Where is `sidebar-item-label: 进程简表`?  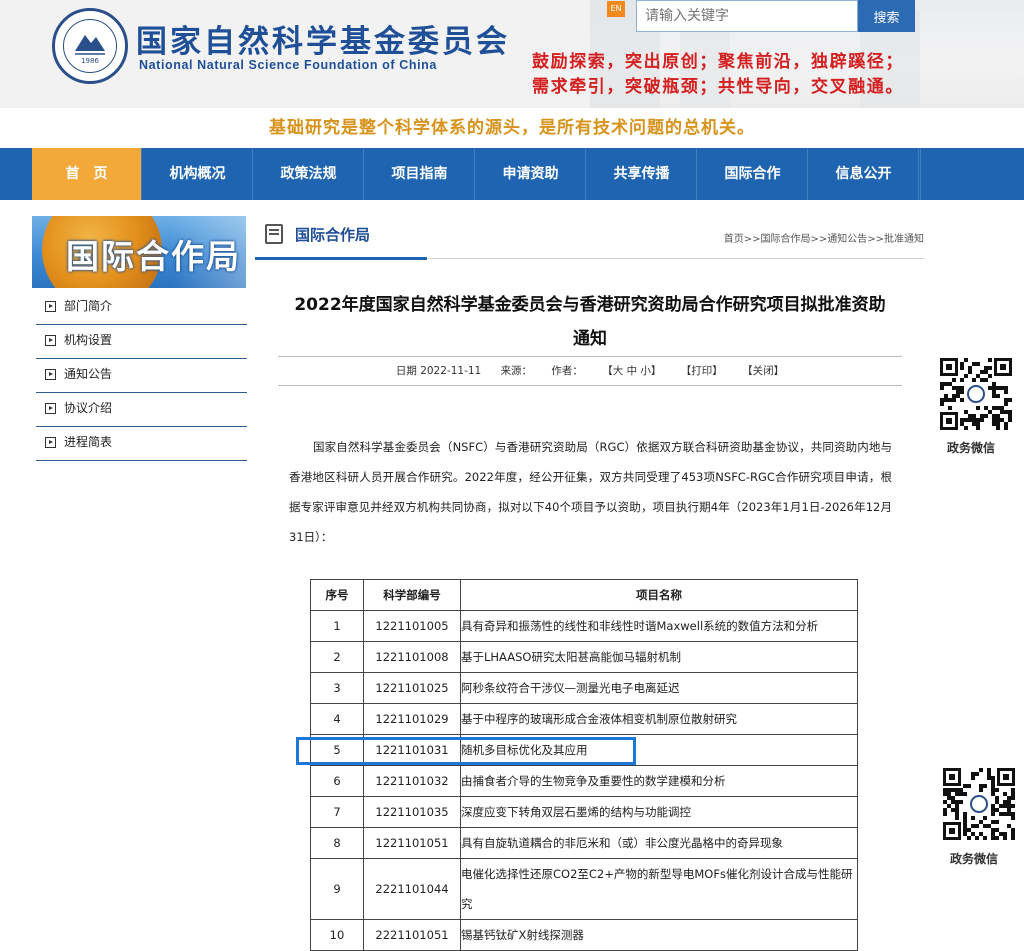
sidebar-item-label: 进程简表 is located at coordinates (88, 442).